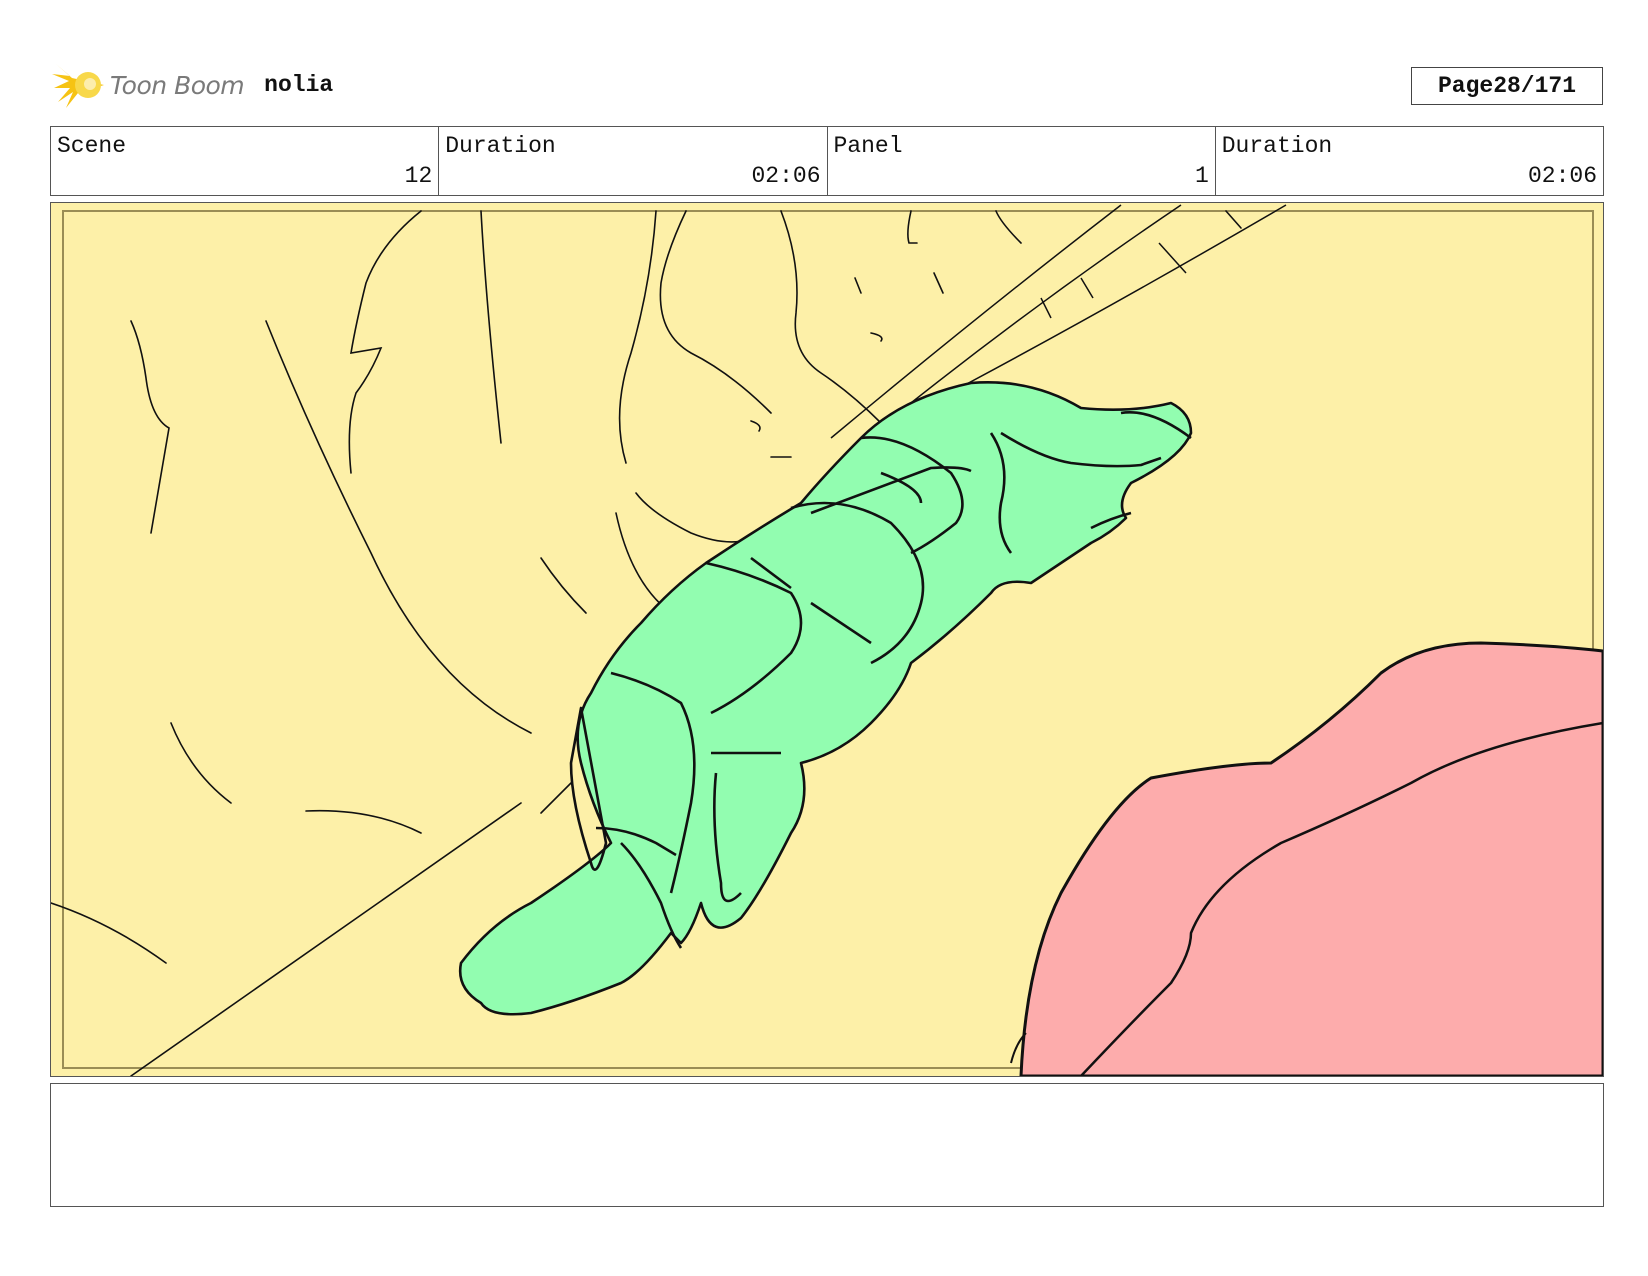 The image size is (1648, 1276). Describe the element at coordinates (299, 85) in the screenshot. I see `project-name: nolia` at that location.